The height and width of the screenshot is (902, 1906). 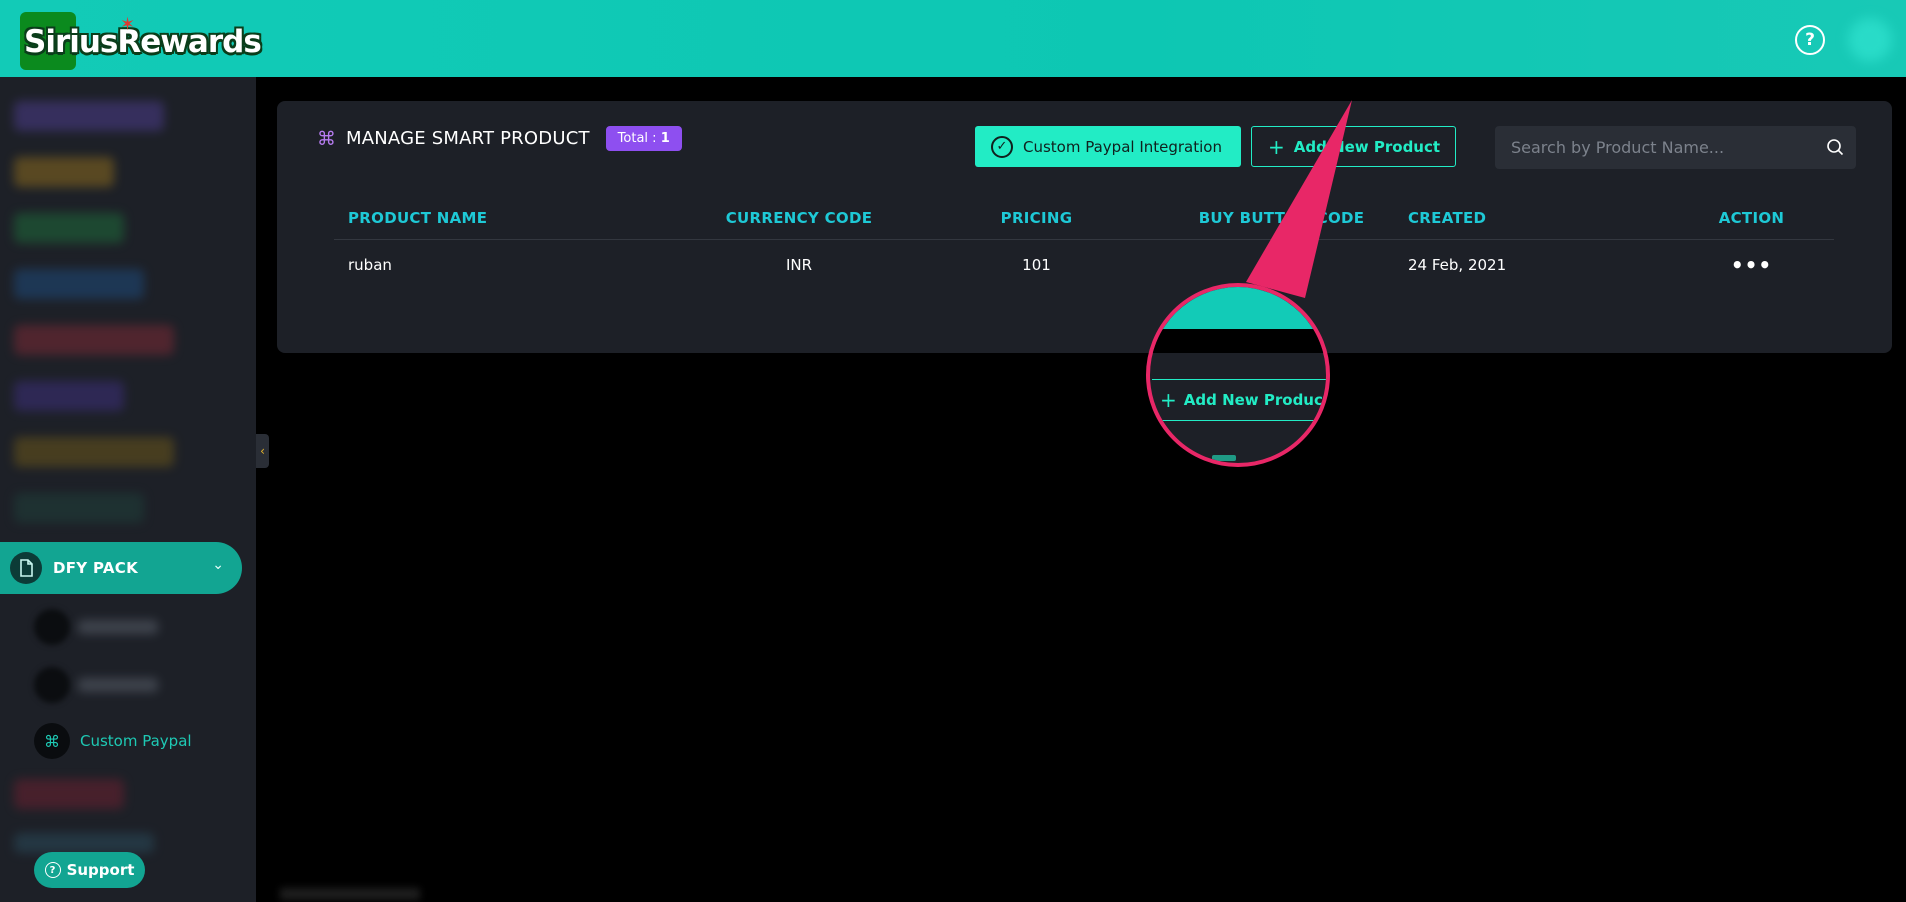 I want to click on footer-blurred, so click(x=350, y=894).